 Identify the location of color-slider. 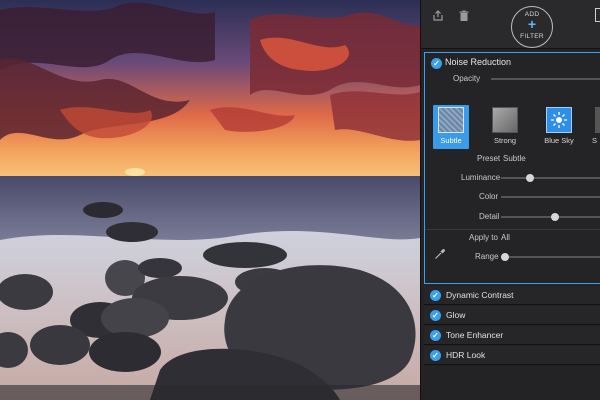
(550, 197).